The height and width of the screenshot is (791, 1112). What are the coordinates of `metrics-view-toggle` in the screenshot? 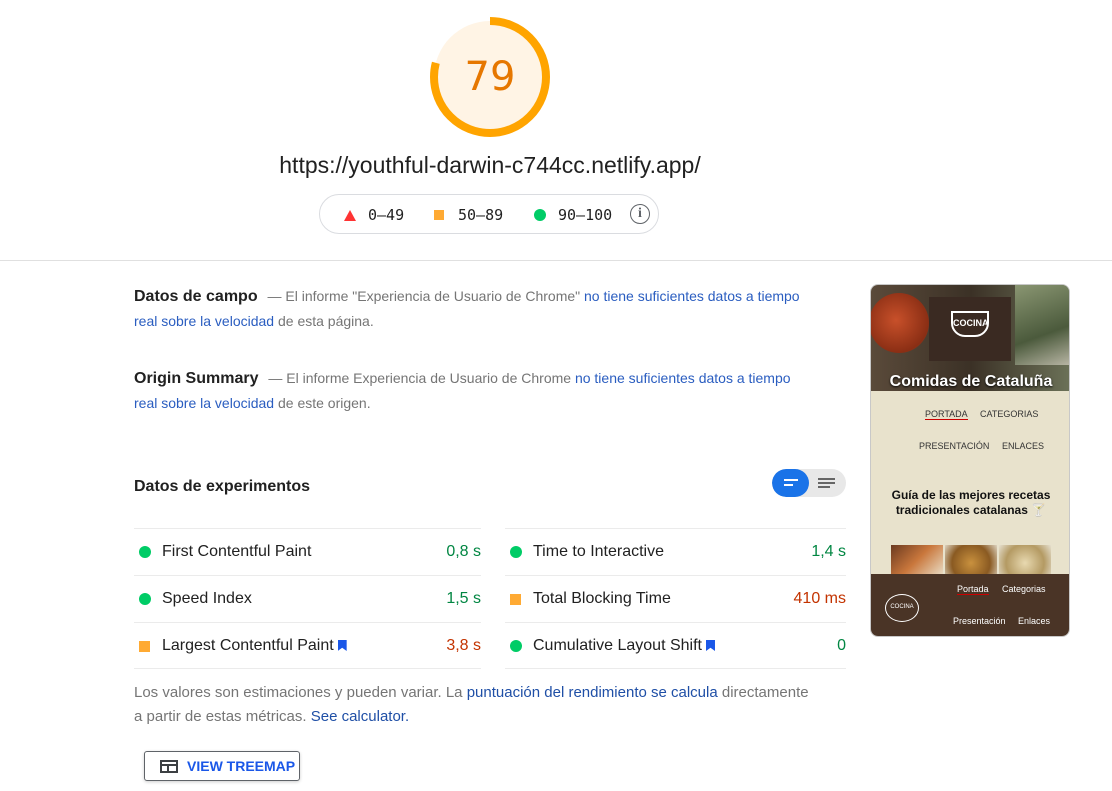 It's located at (809, 483).